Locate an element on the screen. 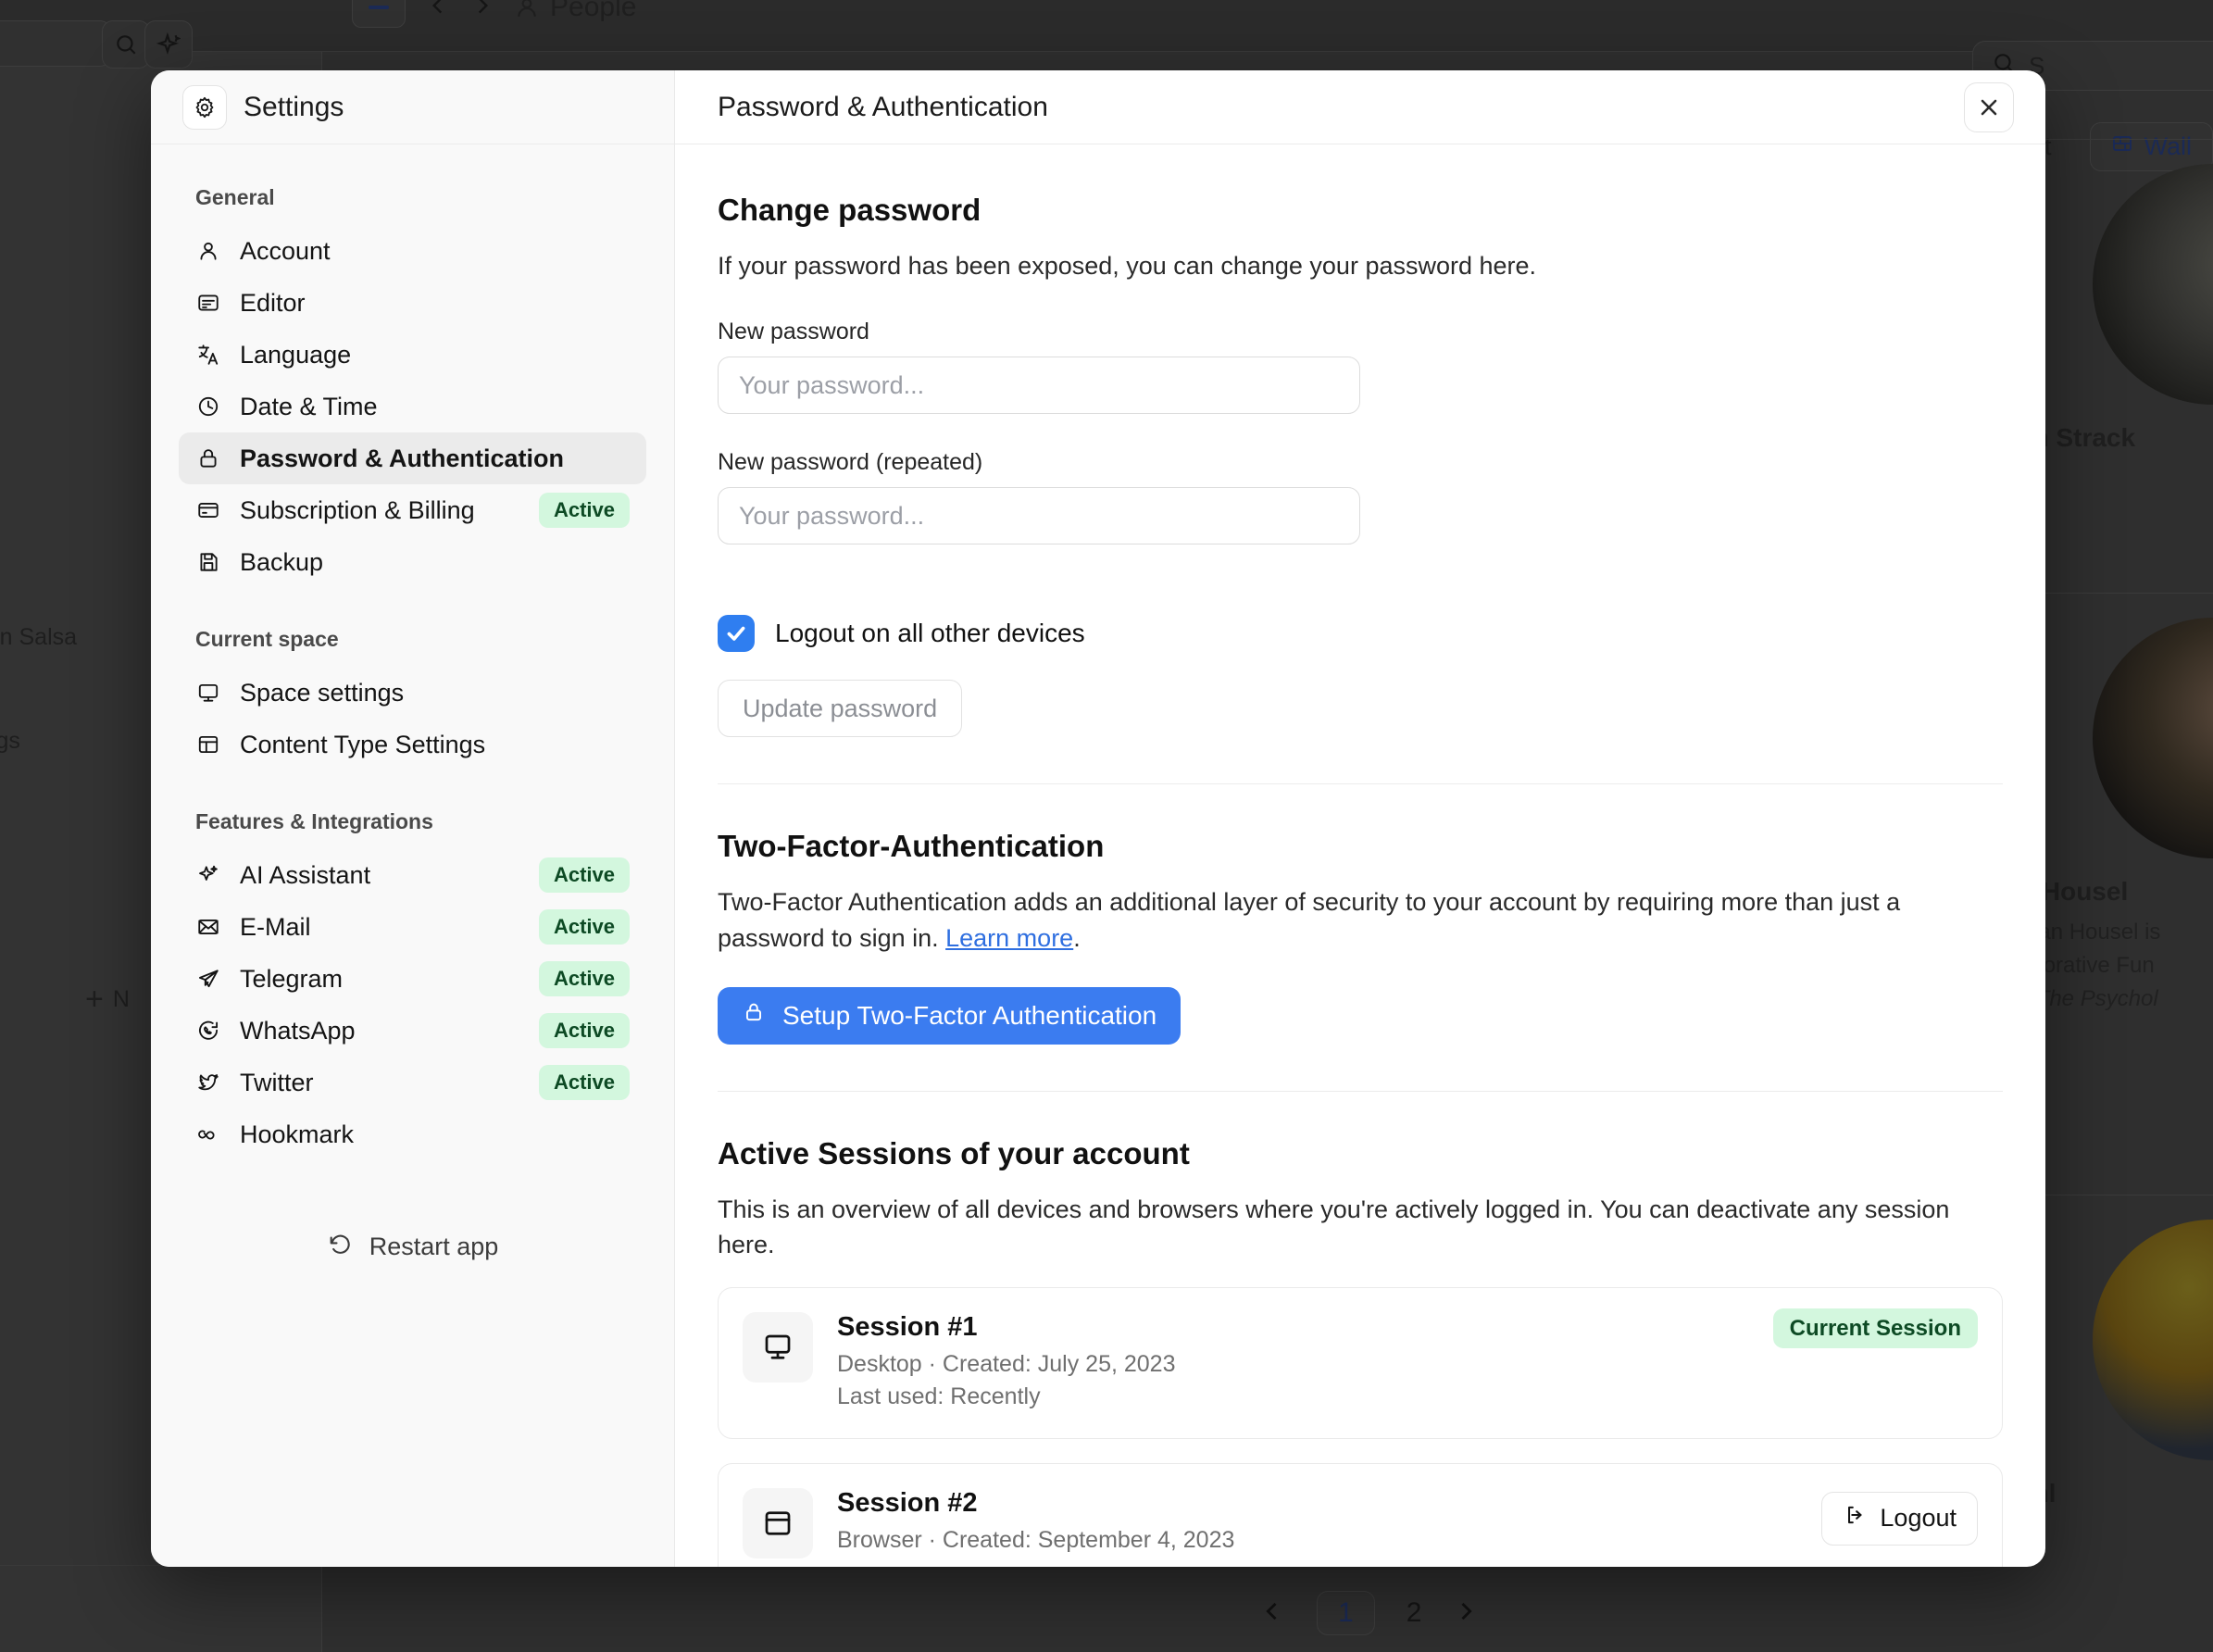 The image size is (2213, 1652). sidebar-item-editor: Editor is located at coordinates (412, 303).